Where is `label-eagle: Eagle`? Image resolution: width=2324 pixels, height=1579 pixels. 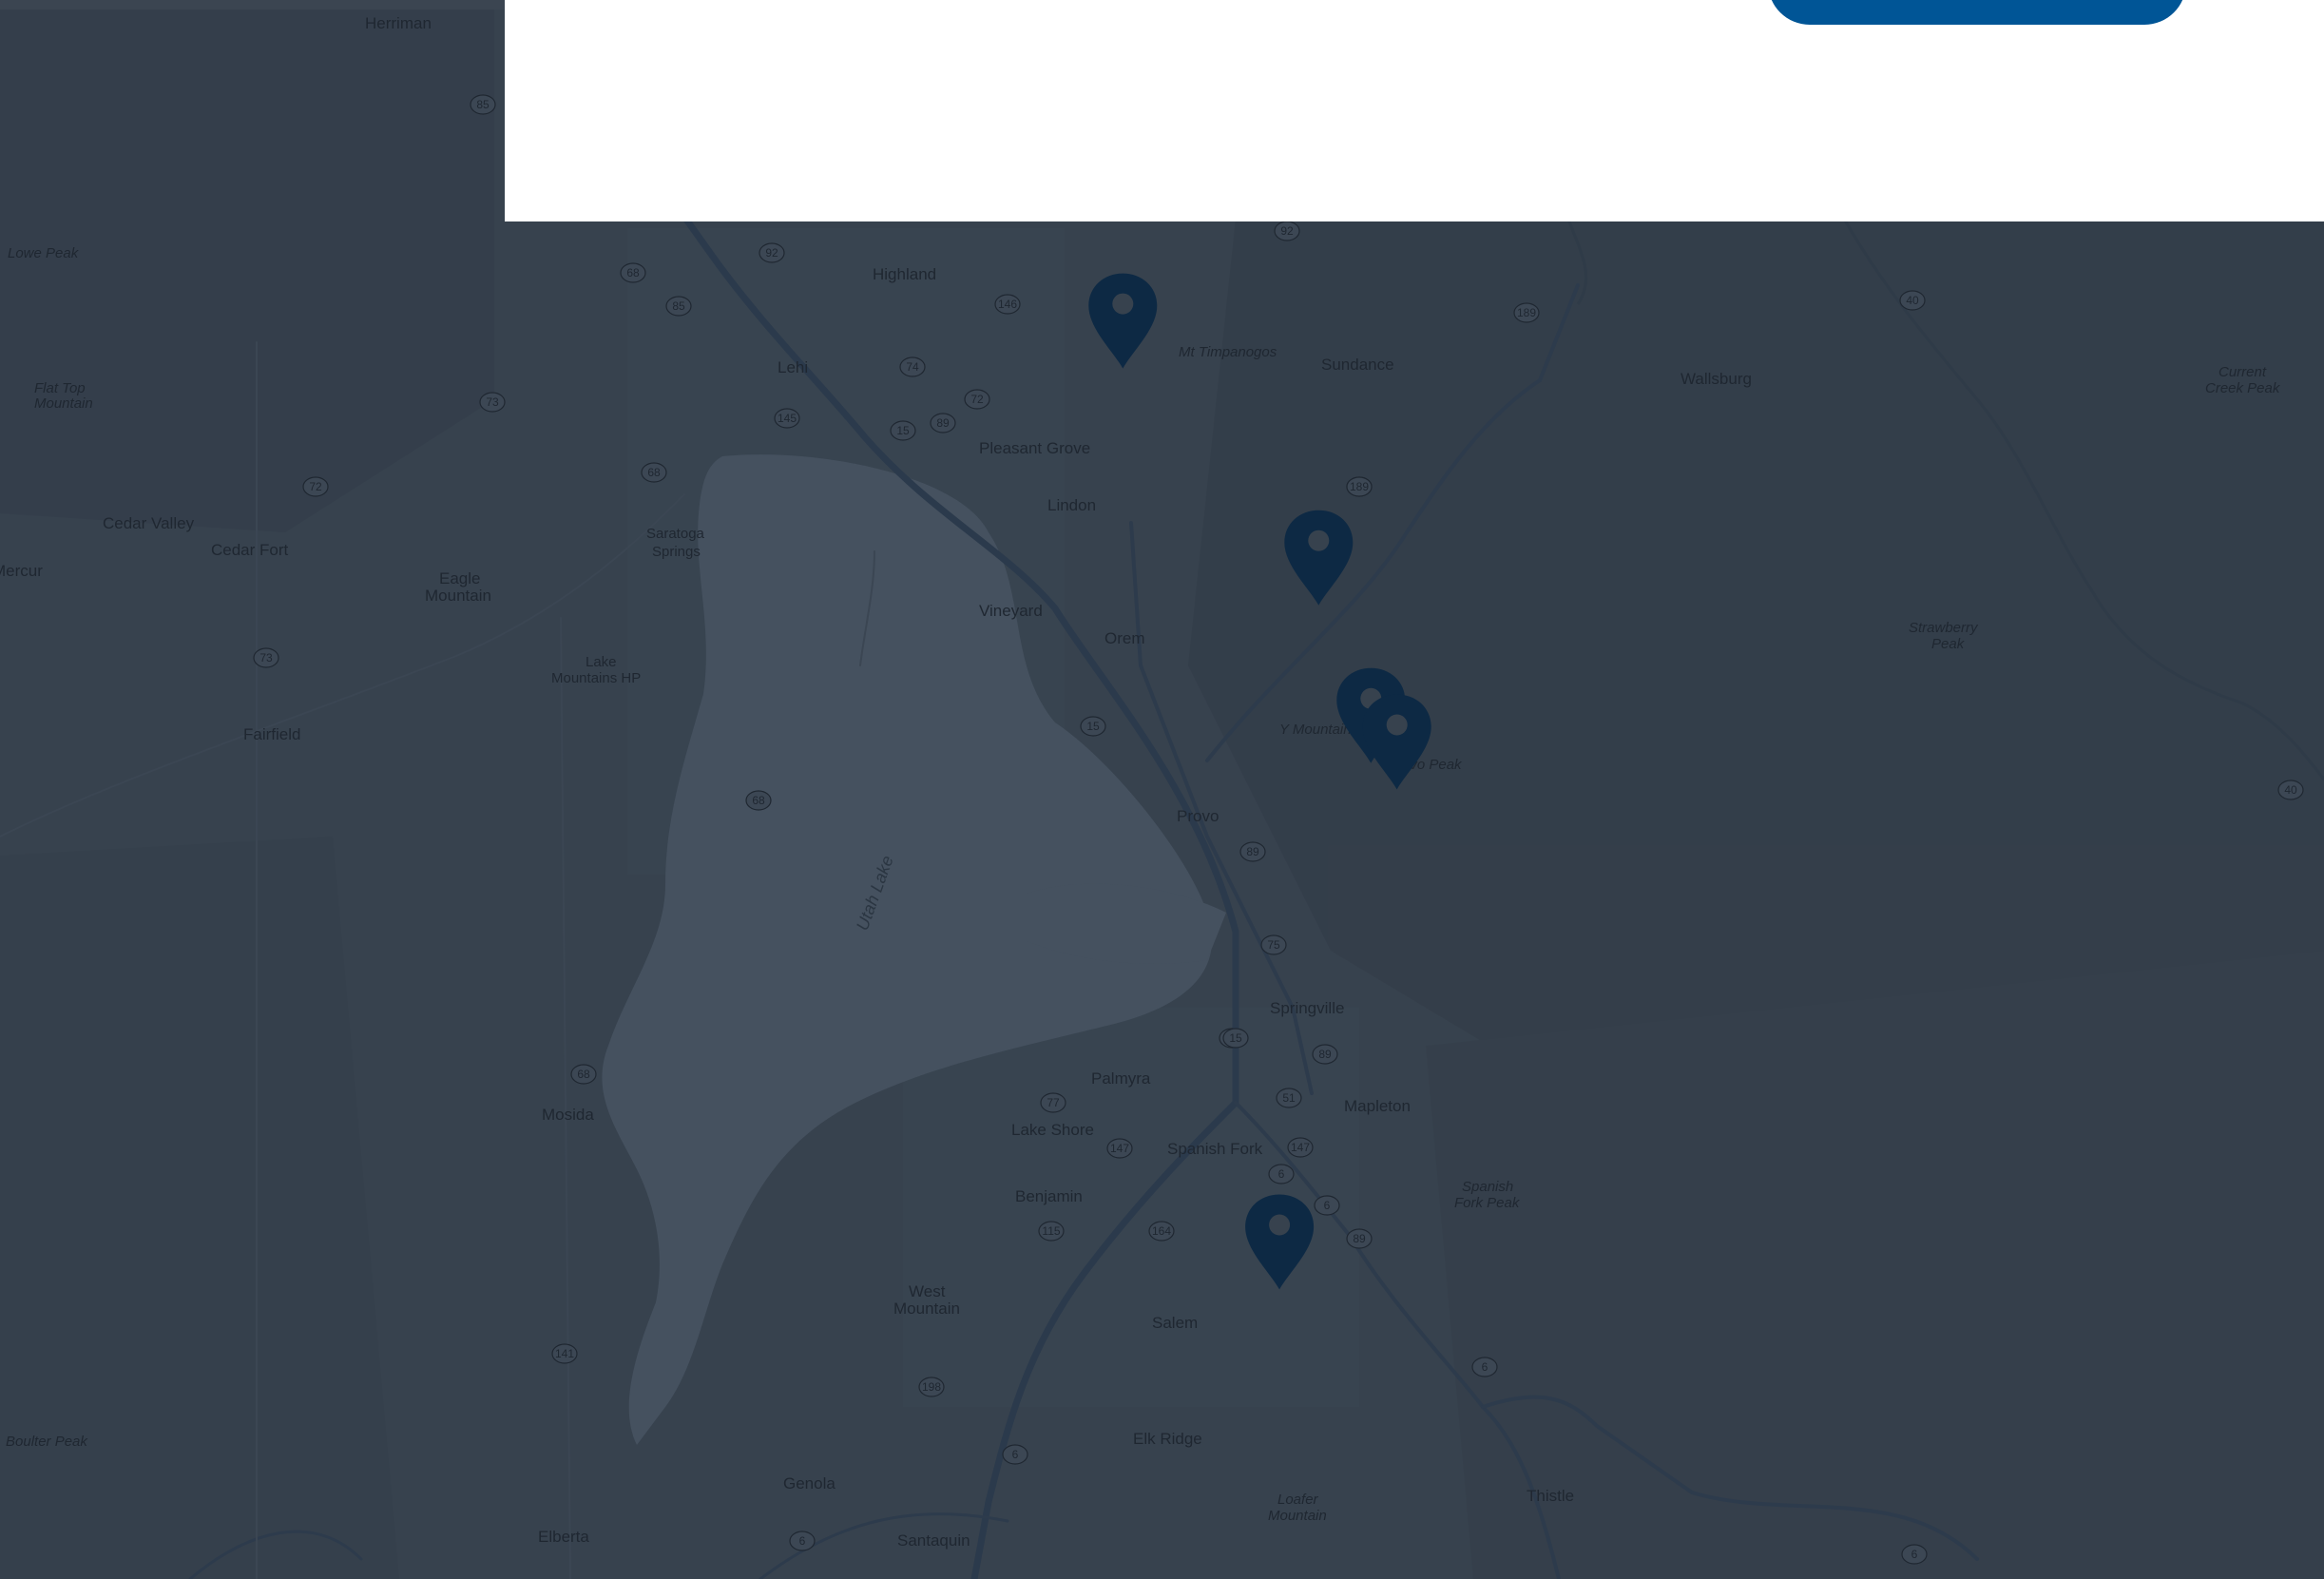 label-eagle: Eagle is located at coordinates (459, 578).